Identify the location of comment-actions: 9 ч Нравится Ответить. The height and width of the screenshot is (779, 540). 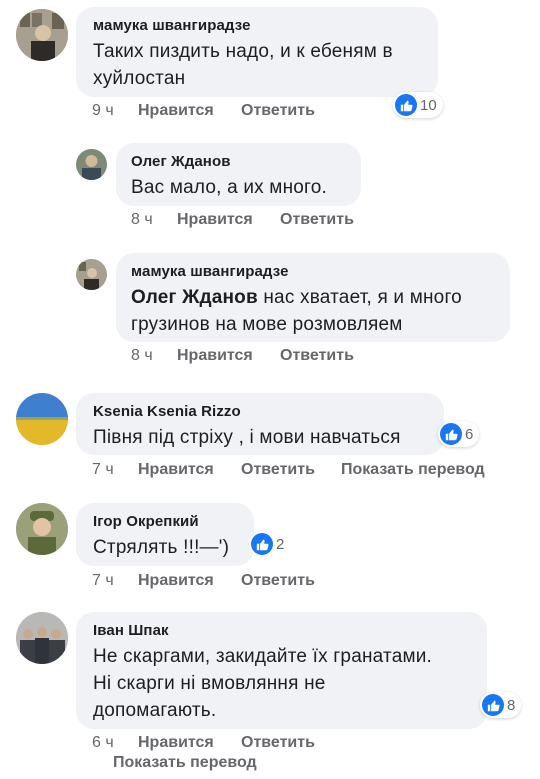
(242, 112).